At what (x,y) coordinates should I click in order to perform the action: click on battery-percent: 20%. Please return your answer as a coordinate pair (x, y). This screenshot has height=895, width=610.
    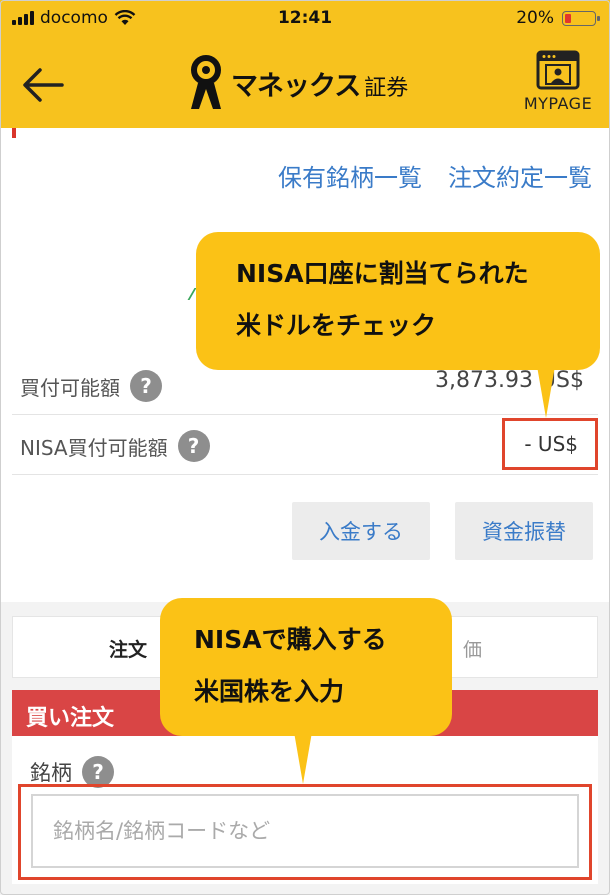
    Looking at the image, I should click on (535, 18).